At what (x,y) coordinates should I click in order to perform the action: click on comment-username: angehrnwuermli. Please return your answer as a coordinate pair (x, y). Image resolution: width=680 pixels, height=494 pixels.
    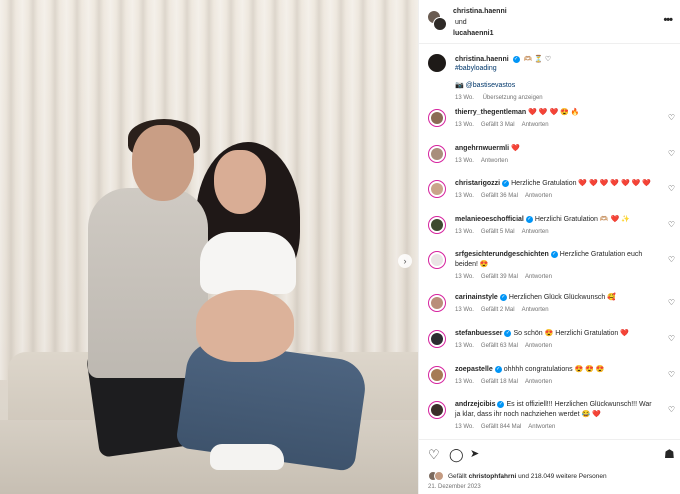
    Looking at the image, I should click on (482, 148).